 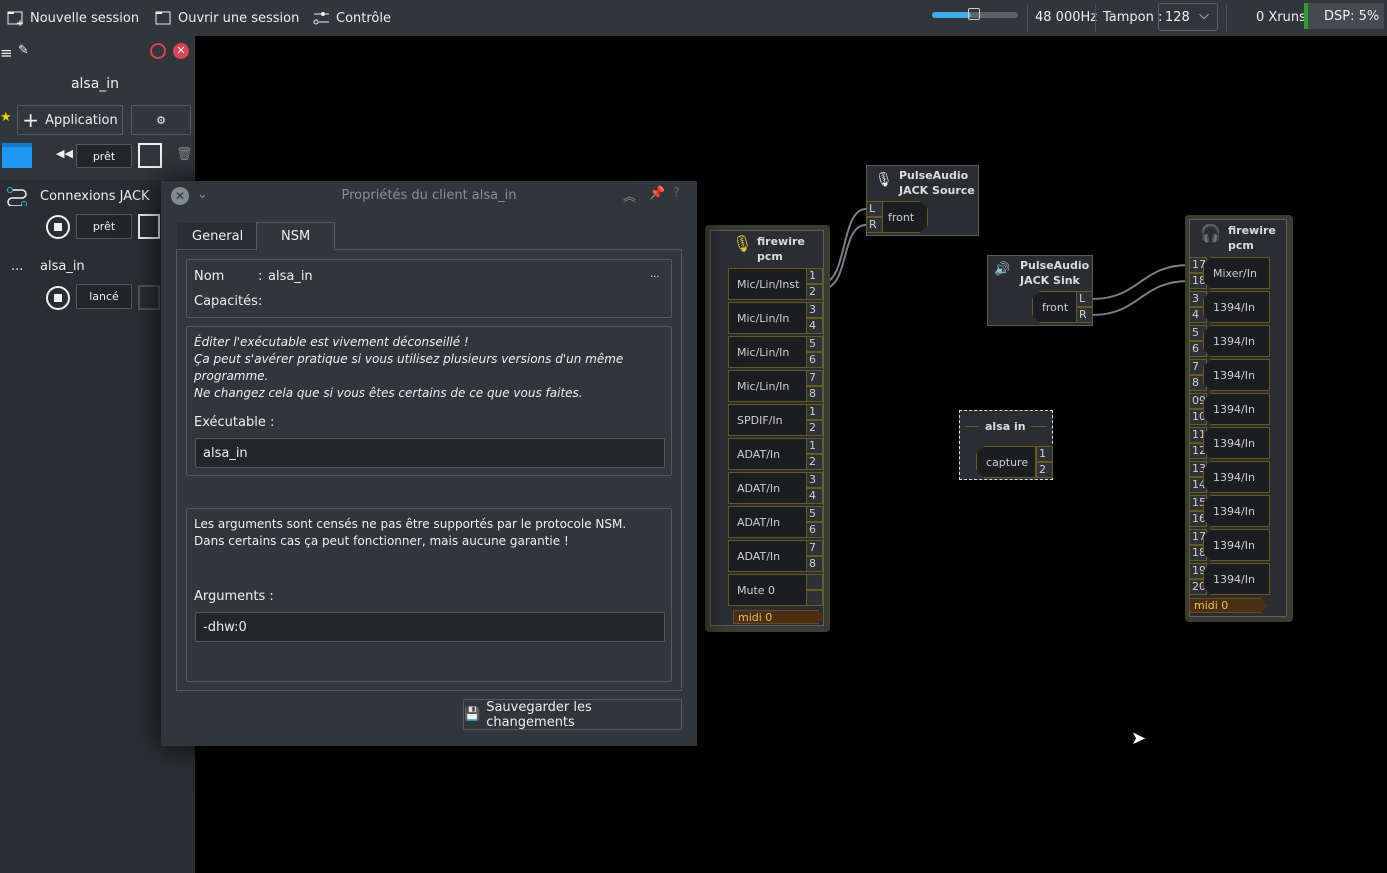 I want to click on name-value: alsa_in, so click(x=290, y=276).